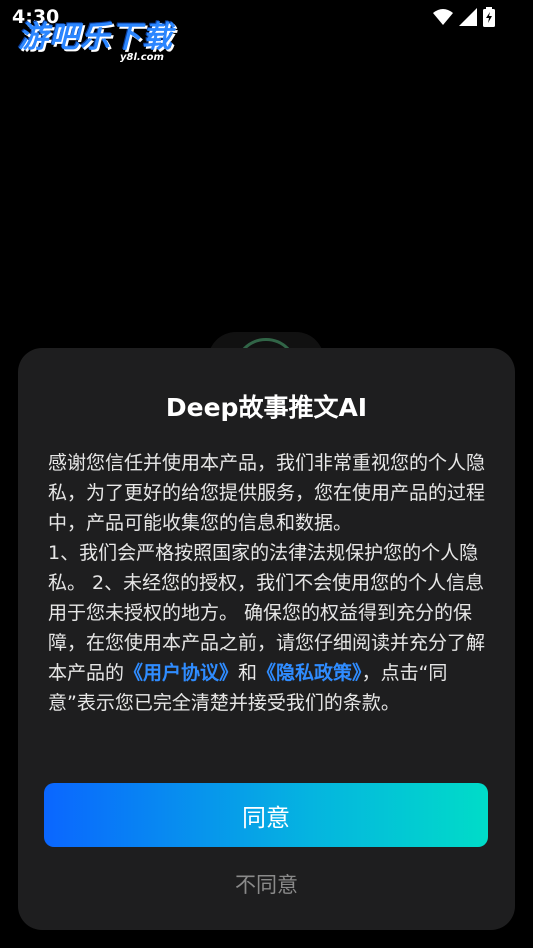  What do you see at coordinates (443, 17) in the screenshot?
I see `wifi-icon` at bounding box center [443, 17].